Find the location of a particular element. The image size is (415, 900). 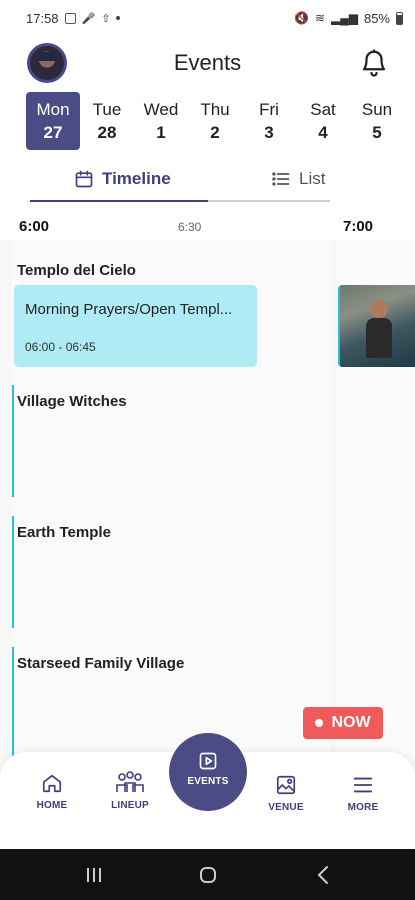

live-dot-icon is located at coordinates (319, 723).